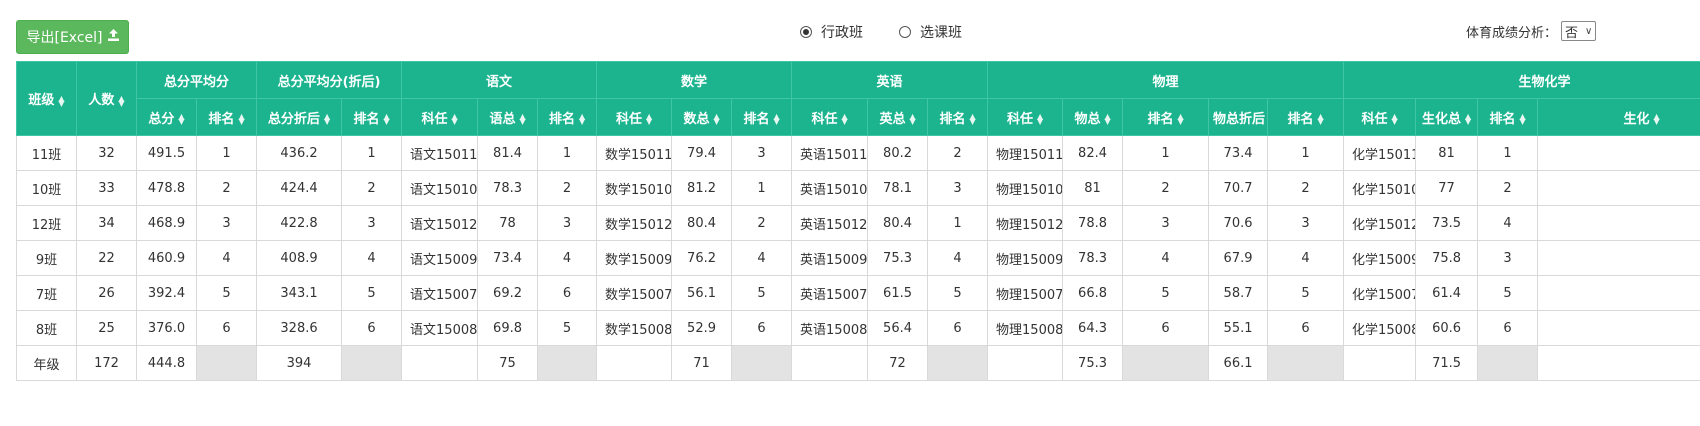 This screenshot has width=1700, height=426. Describe the element at coordinates (702, 328) in the screenshot. I see `table-cell: 52.9` at that location.